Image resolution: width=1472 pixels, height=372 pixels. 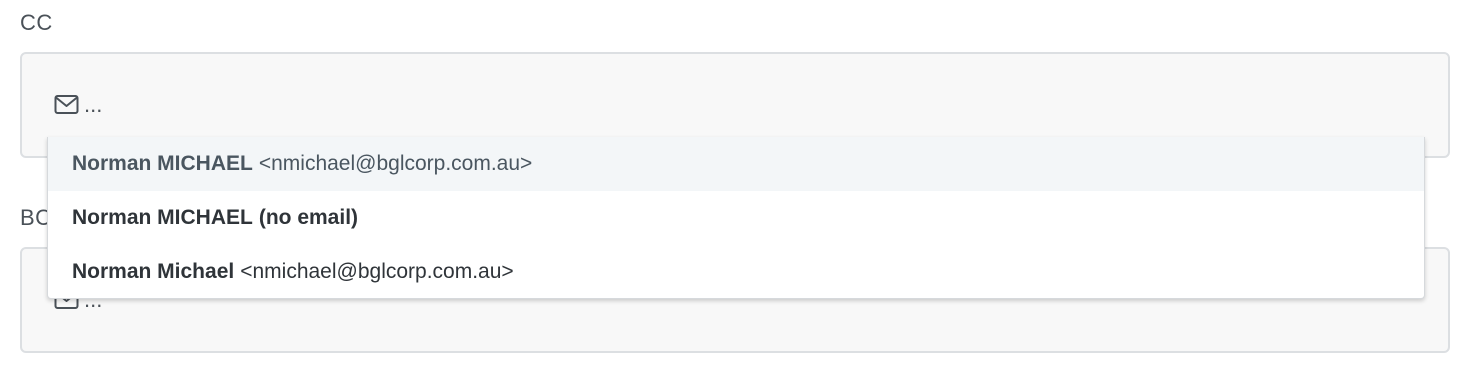 I want to click on suggestion-item: Norman MICHAEL <nmichael@bglcorp.com.au>, so click(x=736, y=164).